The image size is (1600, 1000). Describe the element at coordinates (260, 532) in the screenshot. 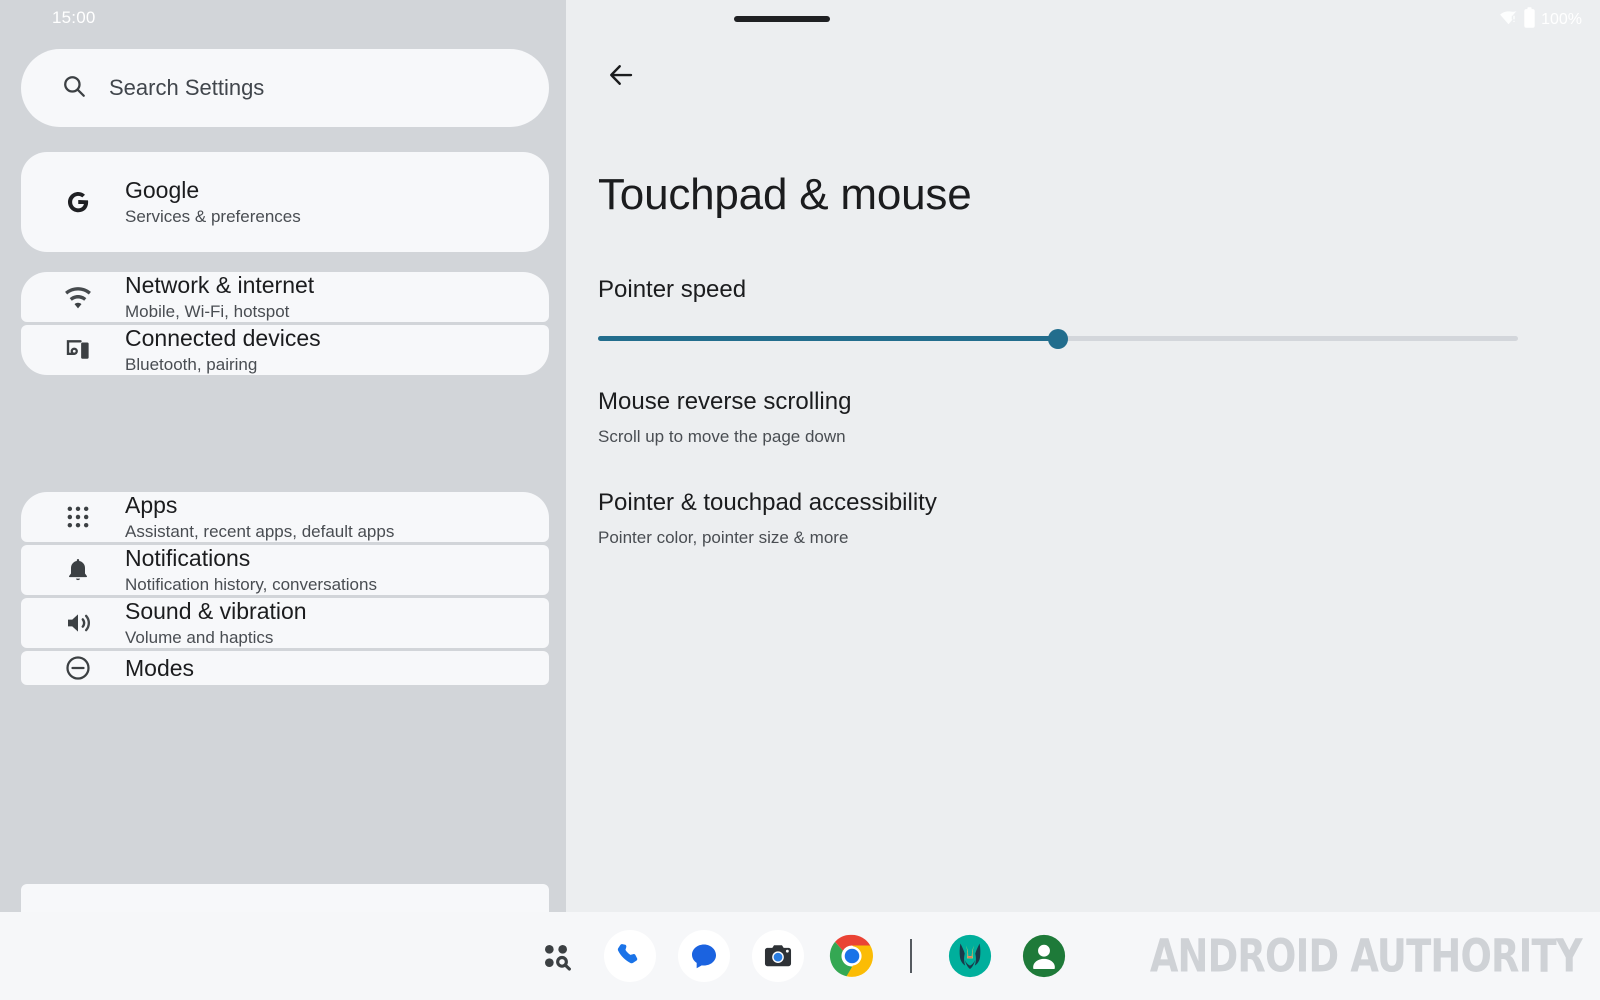

I see `sidebar-item-subtitle: Assistant, recent apps, default apps` at that location.